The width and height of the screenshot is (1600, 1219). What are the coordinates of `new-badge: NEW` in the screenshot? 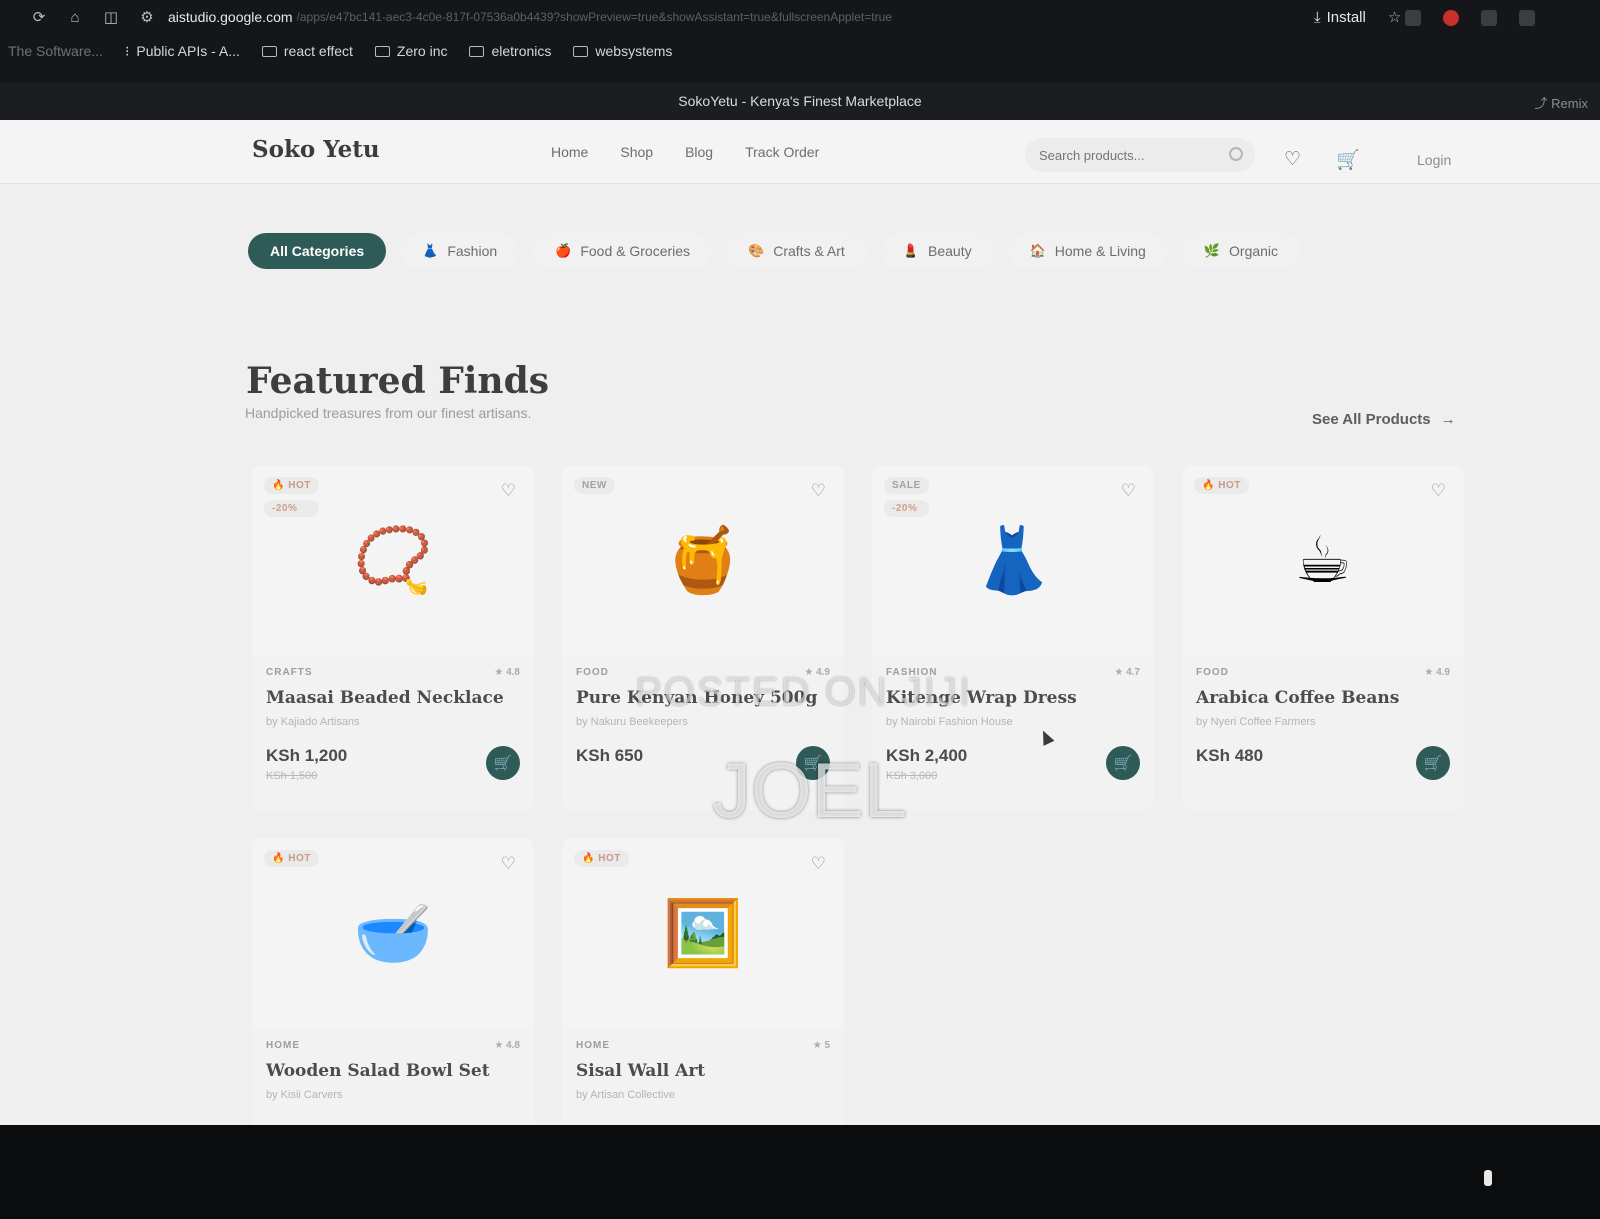 It's located at (594, 485).